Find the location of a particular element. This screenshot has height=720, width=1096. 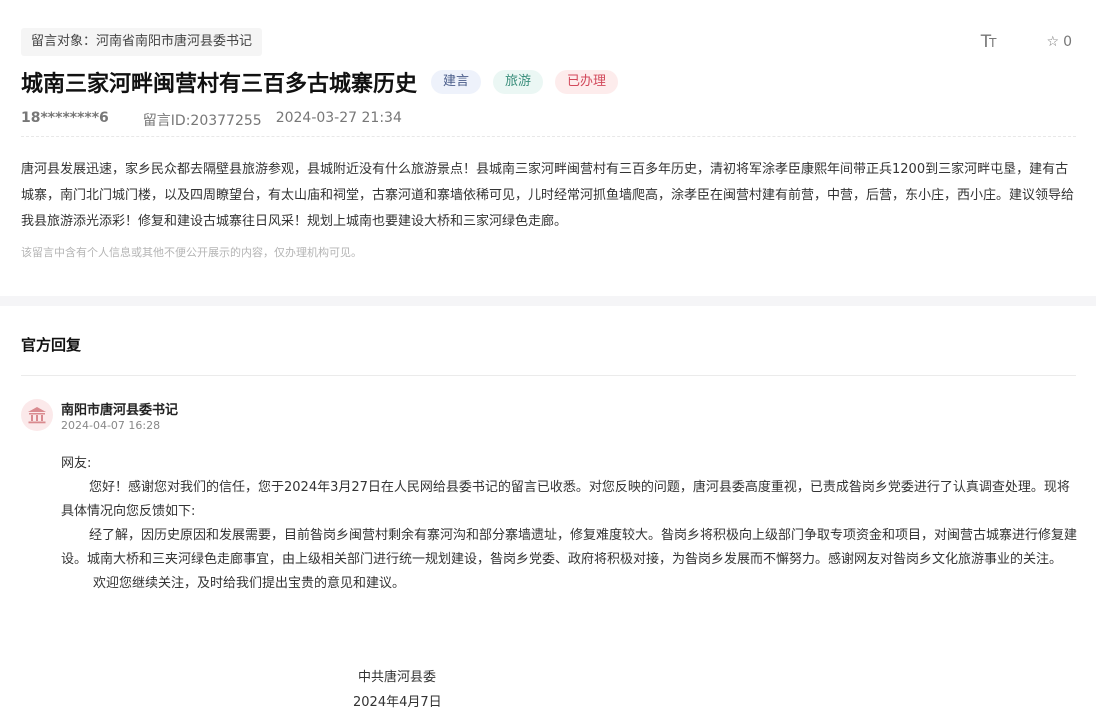

avatar is located at coordinates (37, 415).